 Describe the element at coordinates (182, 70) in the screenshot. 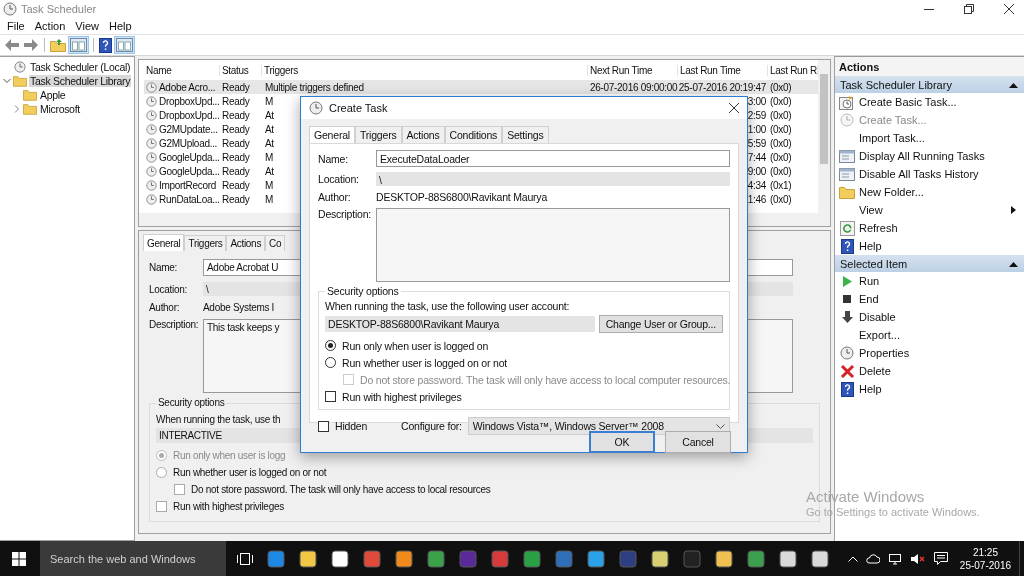

I see `column-header: Name` at that location.